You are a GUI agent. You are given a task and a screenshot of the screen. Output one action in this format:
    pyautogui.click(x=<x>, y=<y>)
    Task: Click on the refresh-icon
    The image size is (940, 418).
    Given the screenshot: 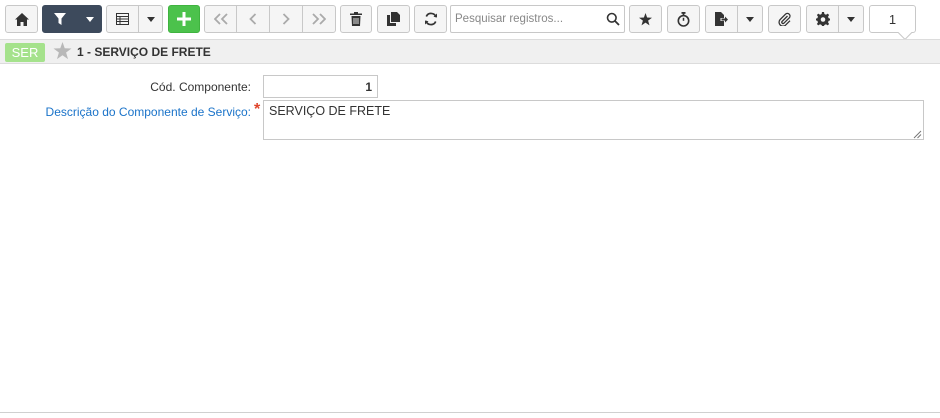 What is the action you would take?
    pyautogui.click(x=431, y=19)
    